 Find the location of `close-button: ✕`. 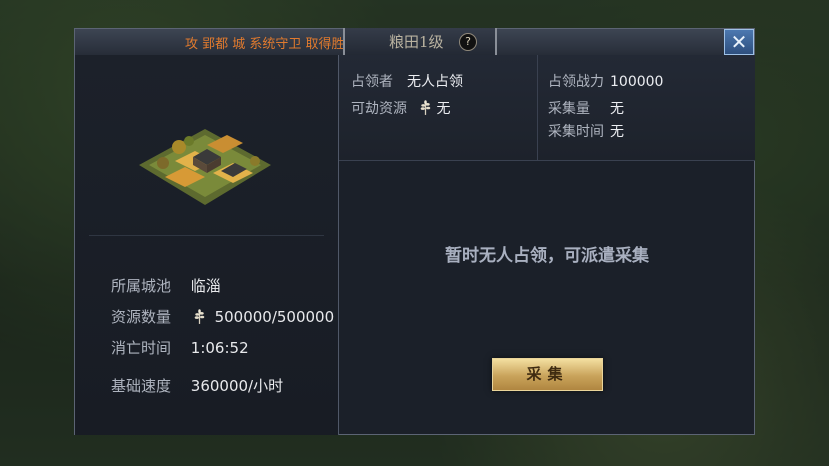

close-button: ✕ is located at coordinates (739, 42).